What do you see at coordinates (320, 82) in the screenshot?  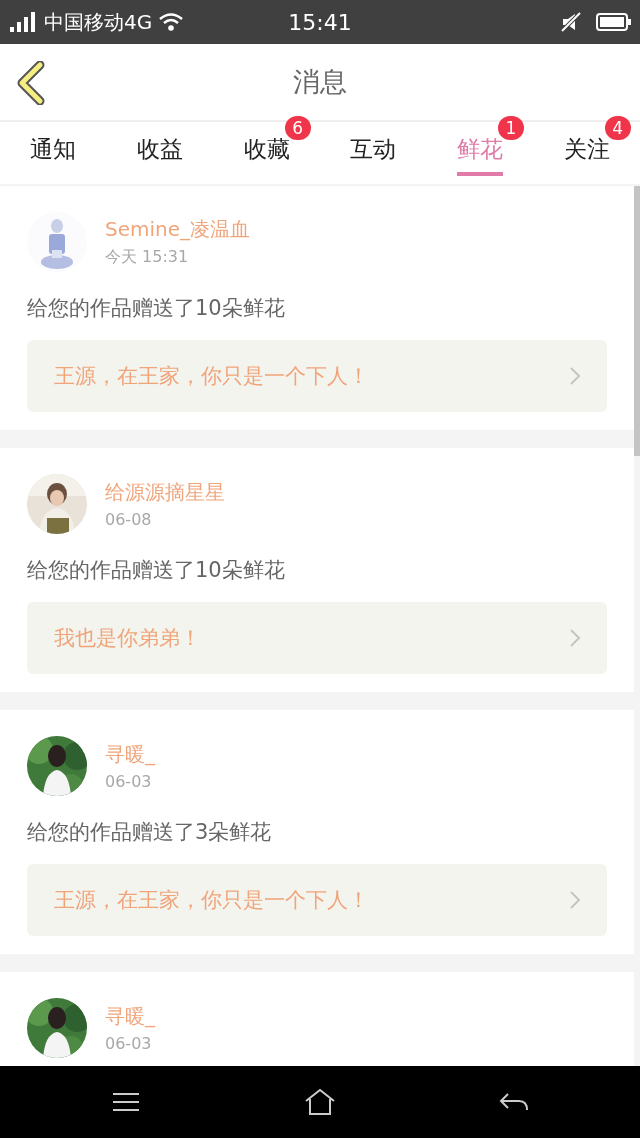 I see `page-title: 消息` at bounding box center [320, 82].